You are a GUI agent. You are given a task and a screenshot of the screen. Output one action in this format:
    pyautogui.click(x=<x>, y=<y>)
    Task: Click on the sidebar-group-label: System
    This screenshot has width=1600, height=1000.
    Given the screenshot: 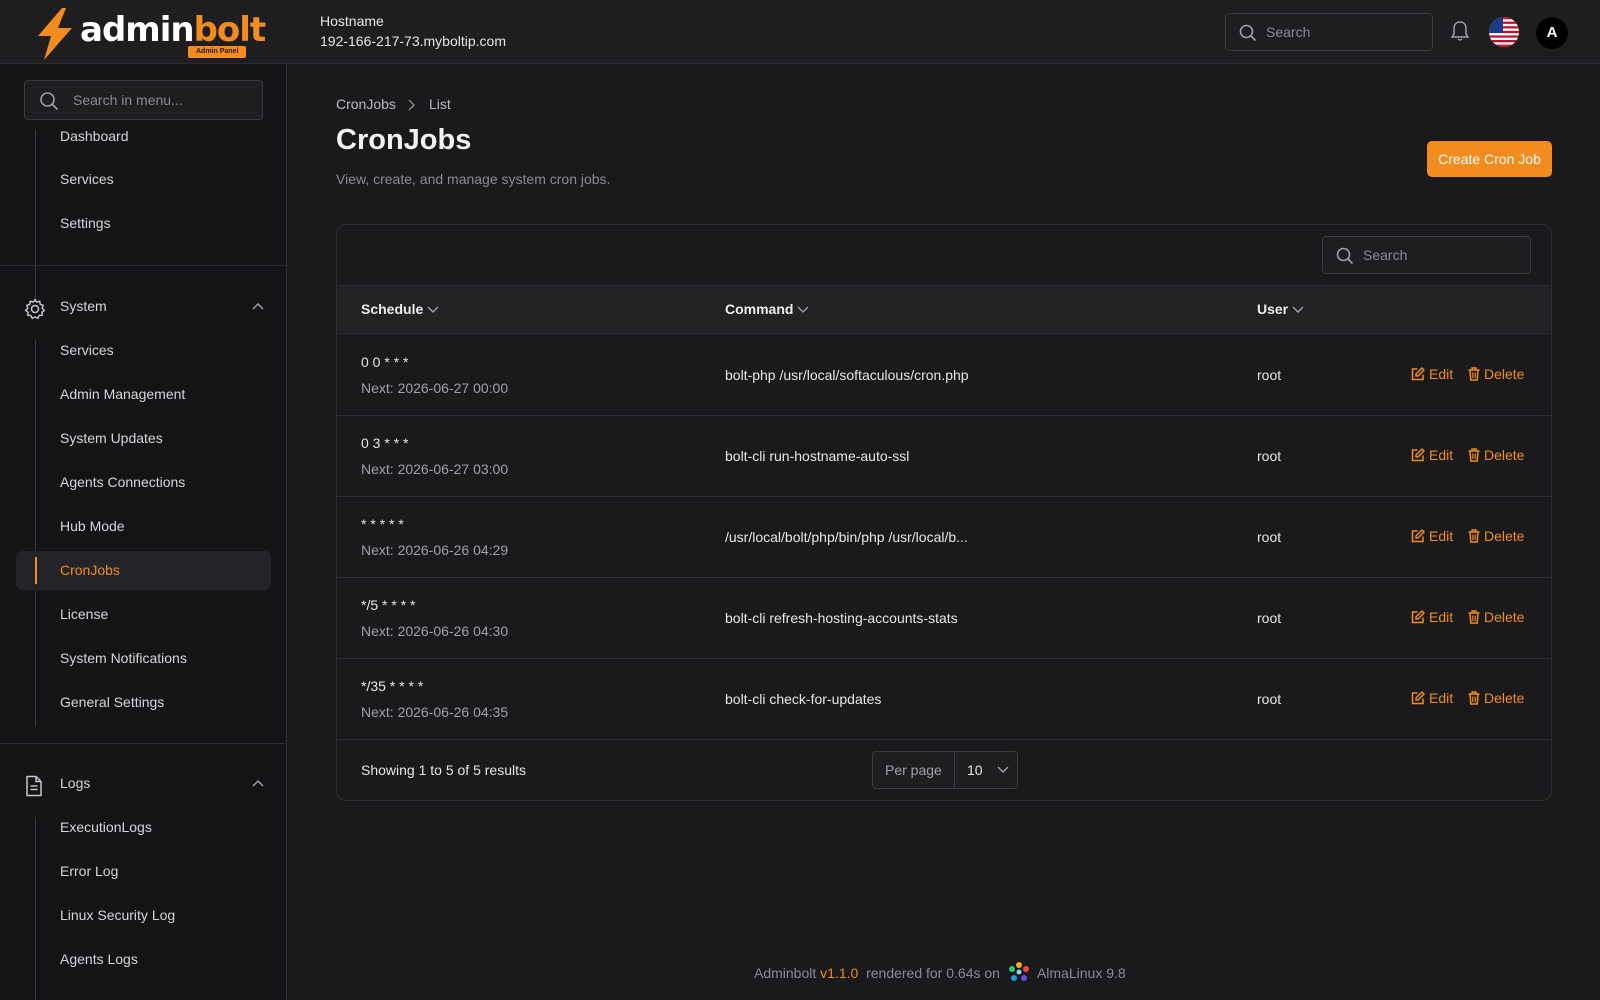 What is the action you would take?
    pyautogui.click(x=83, y=306)
    